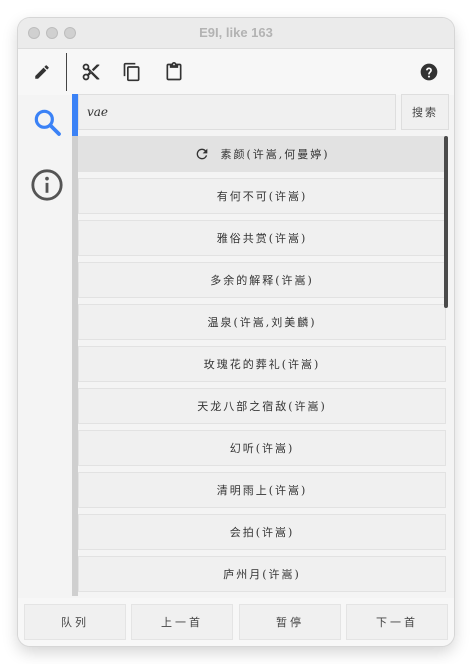 This screenshot has width=472, height=664. What do you see at coordinates (236, 72) in the screenshot?
I see `toolbar` at bounding box center [236, 72].